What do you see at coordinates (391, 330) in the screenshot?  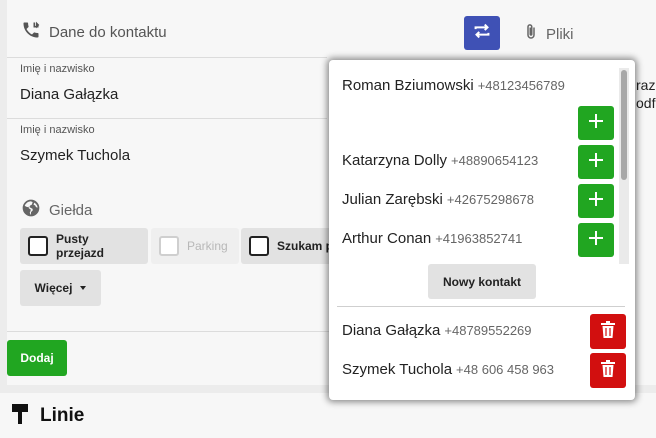 I see `contact-name: Diana Gałązka` at bounding box center [391, 330].